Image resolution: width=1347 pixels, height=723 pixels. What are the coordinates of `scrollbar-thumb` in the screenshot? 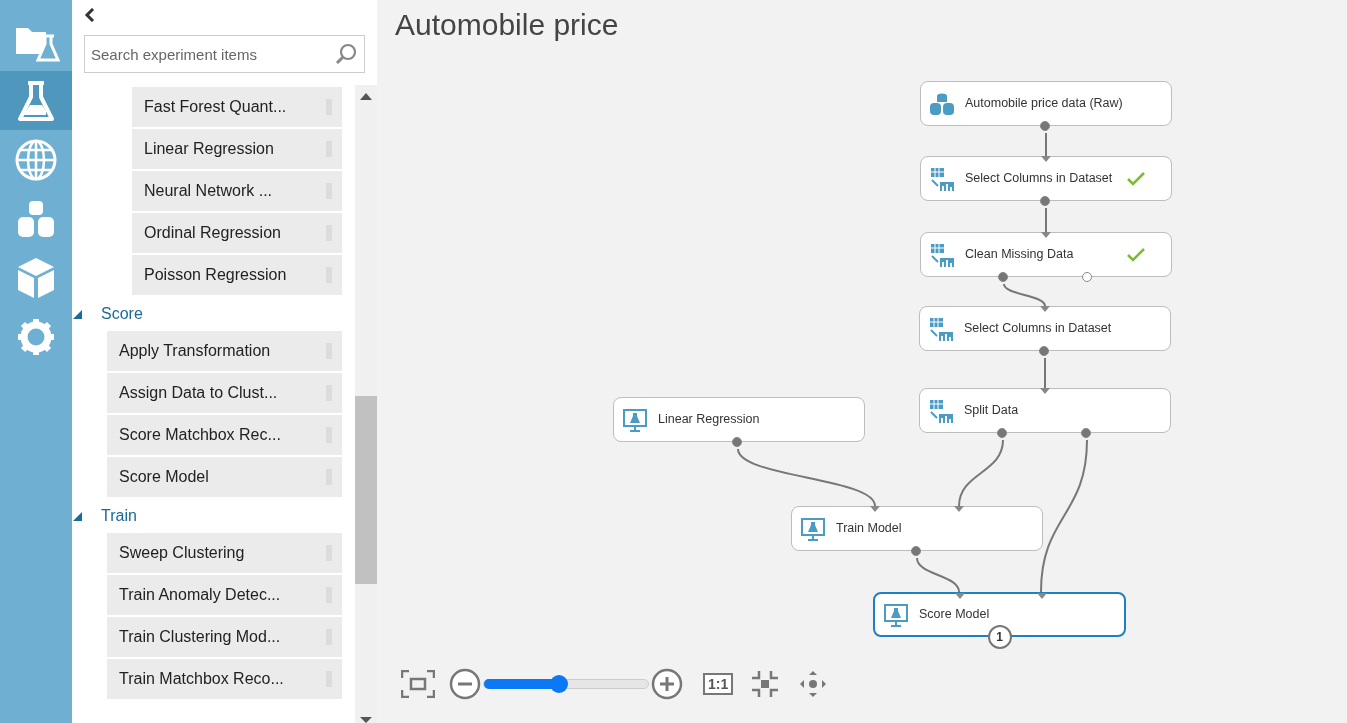 It's located at (366, 490).